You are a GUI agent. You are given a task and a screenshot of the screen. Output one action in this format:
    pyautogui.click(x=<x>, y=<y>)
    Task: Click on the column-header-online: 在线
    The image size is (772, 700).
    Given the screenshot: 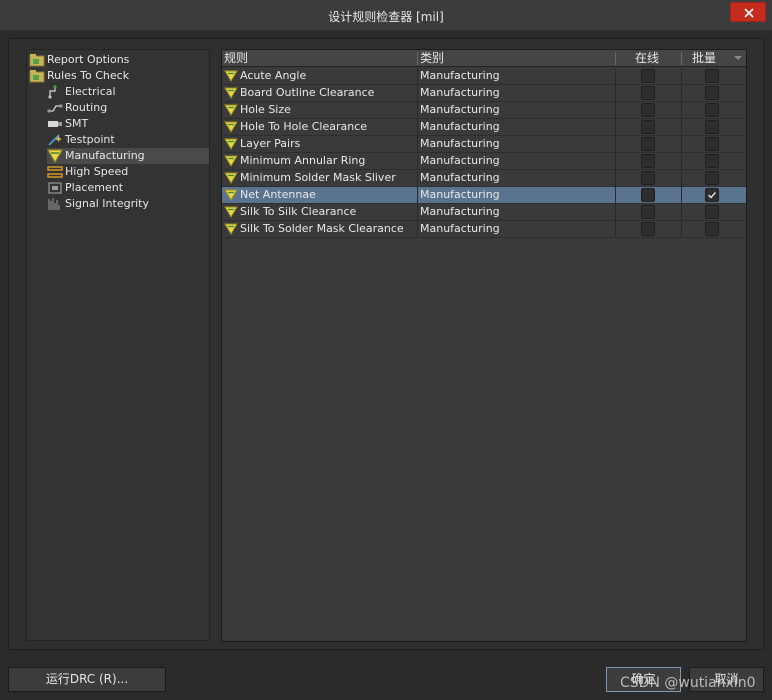 What is the action you would take?
    pyautogui.click(x=647, y=58)
    